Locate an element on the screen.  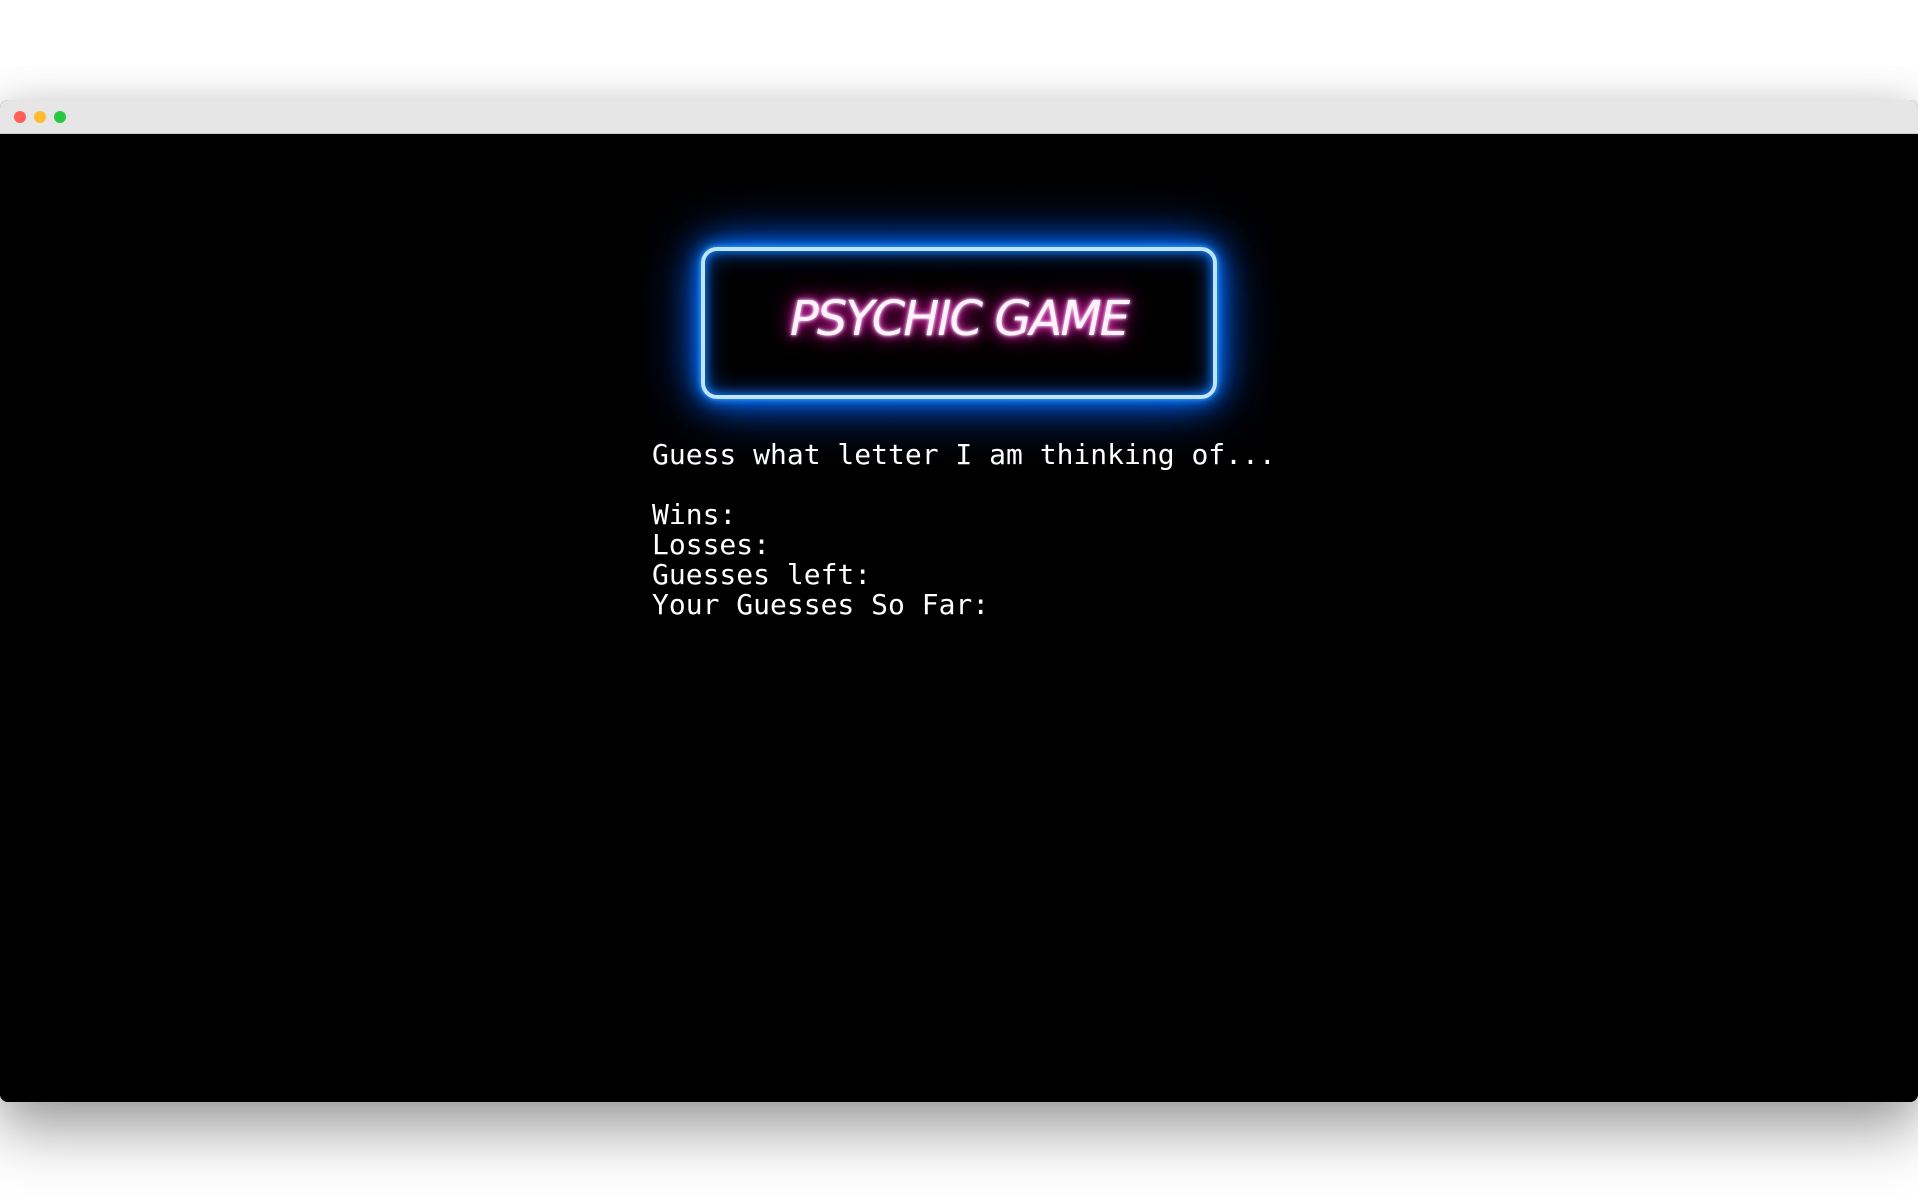
game-title: PSYCHIC GAME is located at coordinates (959, 319).